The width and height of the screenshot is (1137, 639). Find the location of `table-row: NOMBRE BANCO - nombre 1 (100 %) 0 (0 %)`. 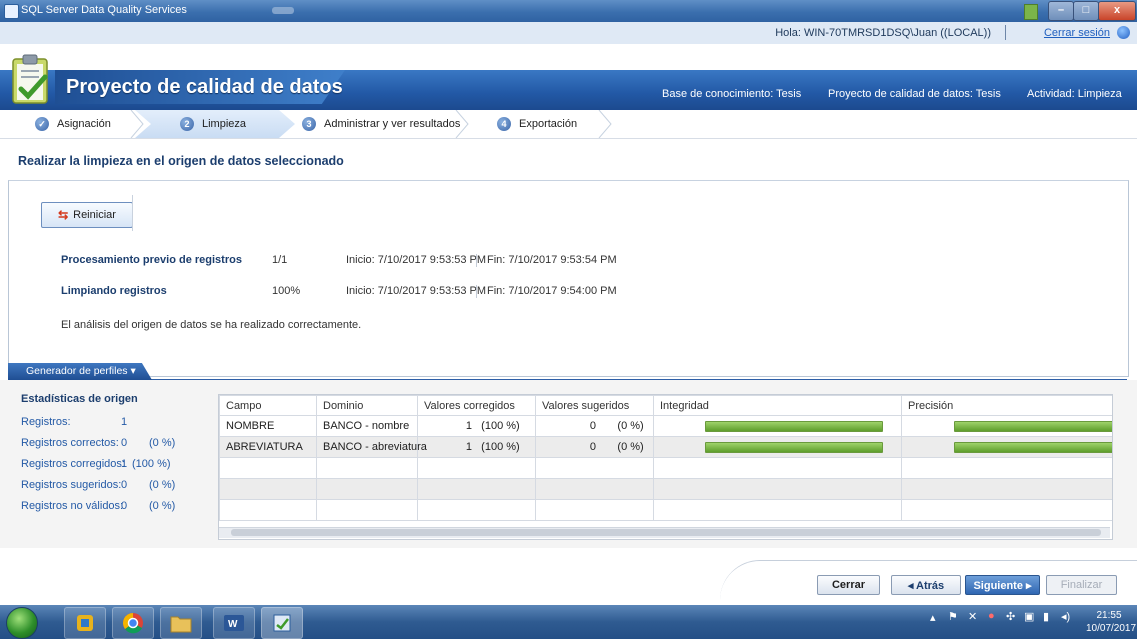

table-row: NOMBRE BANCO - nombre 1 (100 %) 0 (0 %) is located at coordinates (665, 426).